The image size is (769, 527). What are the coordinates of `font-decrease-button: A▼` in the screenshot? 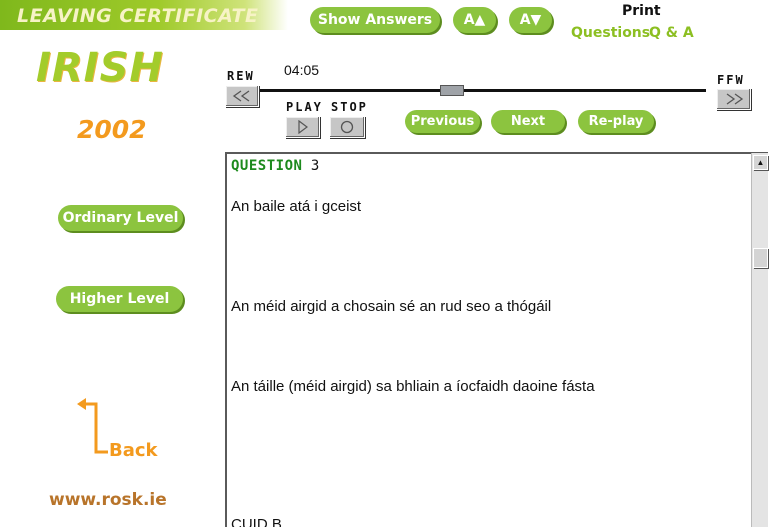 It's located at (530, 20).